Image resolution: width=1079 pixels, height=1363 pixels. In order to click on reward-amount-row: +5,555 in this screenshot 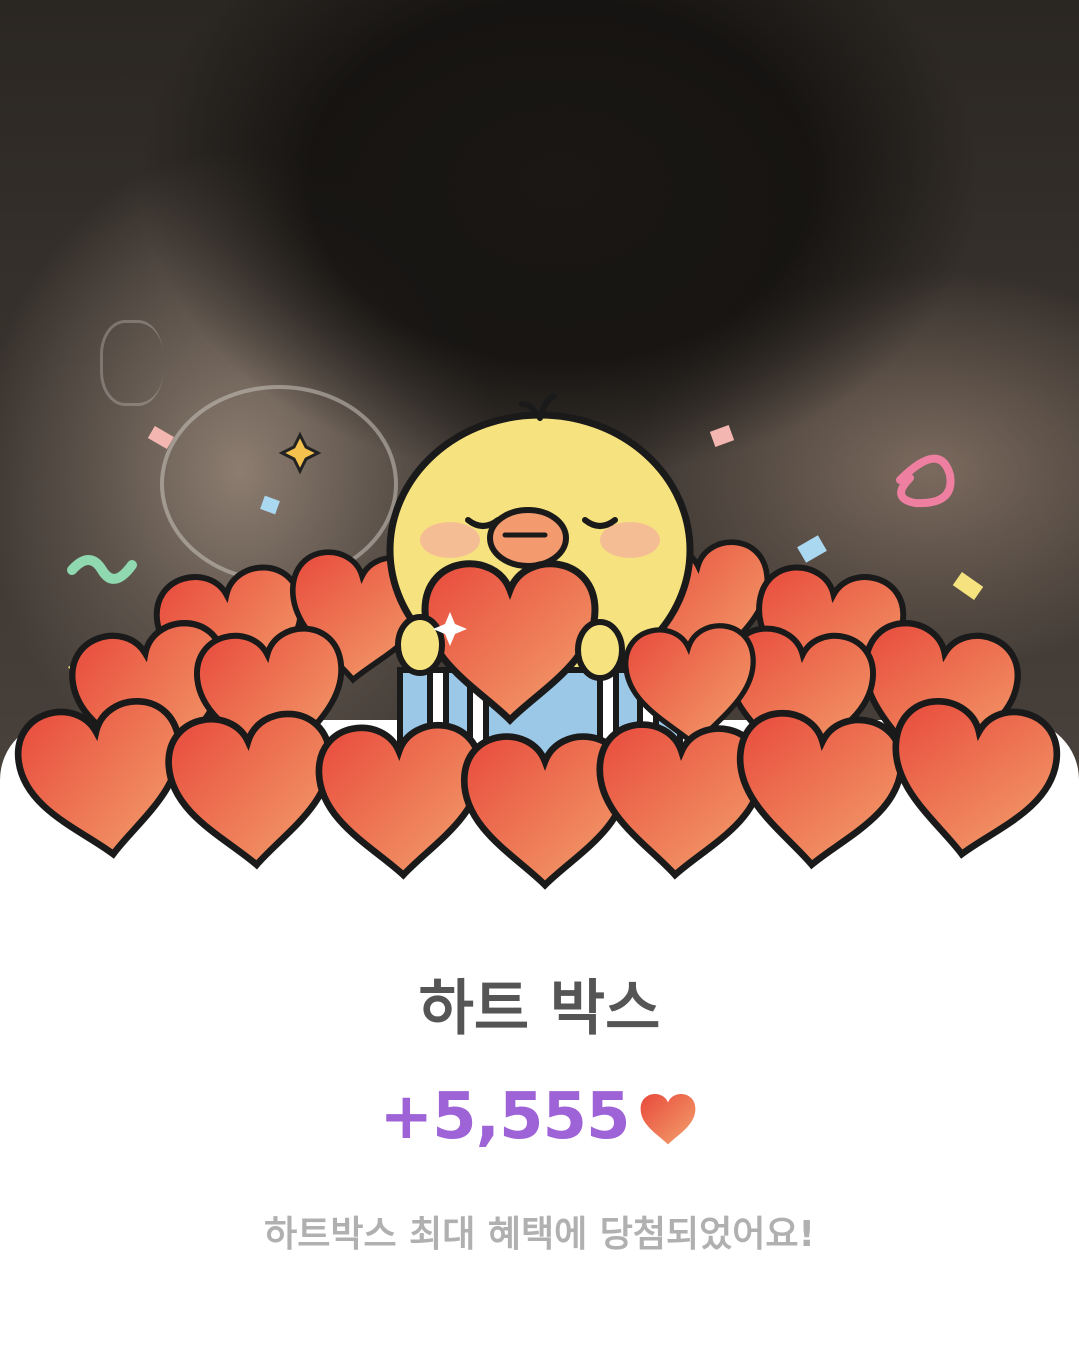, I will do `click(539, 1117)`.